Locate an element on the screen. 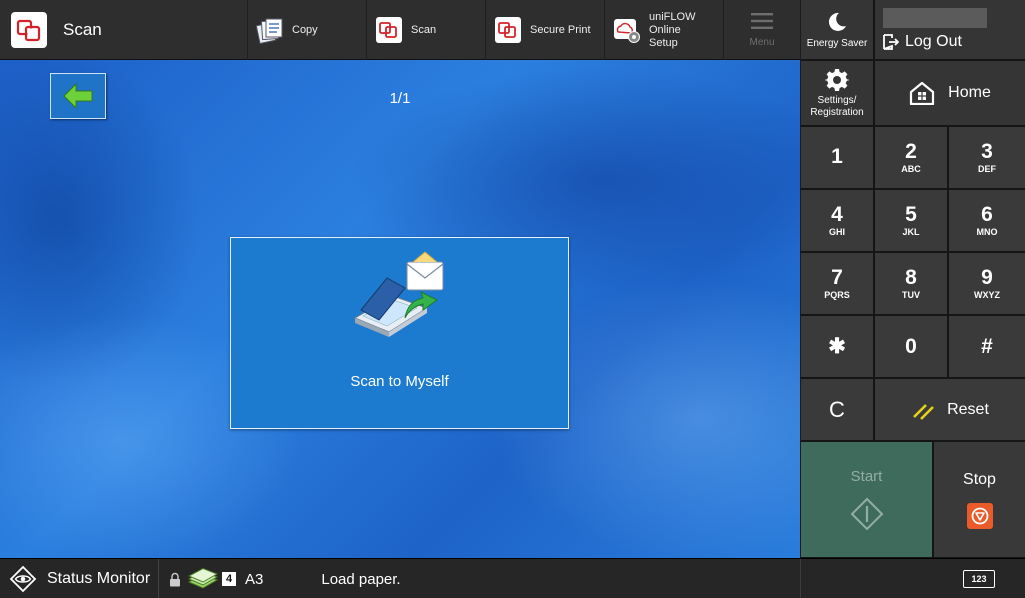 The height and width of the screenshot is (598, 1025). shortcut-secure-print-label: Secure Print is located at coordinates (560, 29).